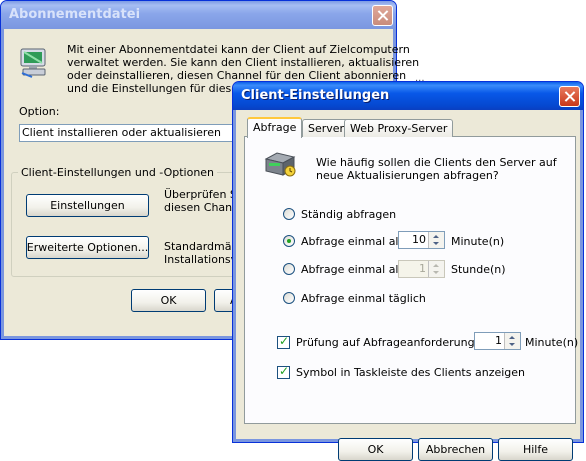 Image resolution: width=586 pixels, height=461 pixels. I want to click on intro-text-line-4: und die Einstellungen für diesen C, so click(162, 88).